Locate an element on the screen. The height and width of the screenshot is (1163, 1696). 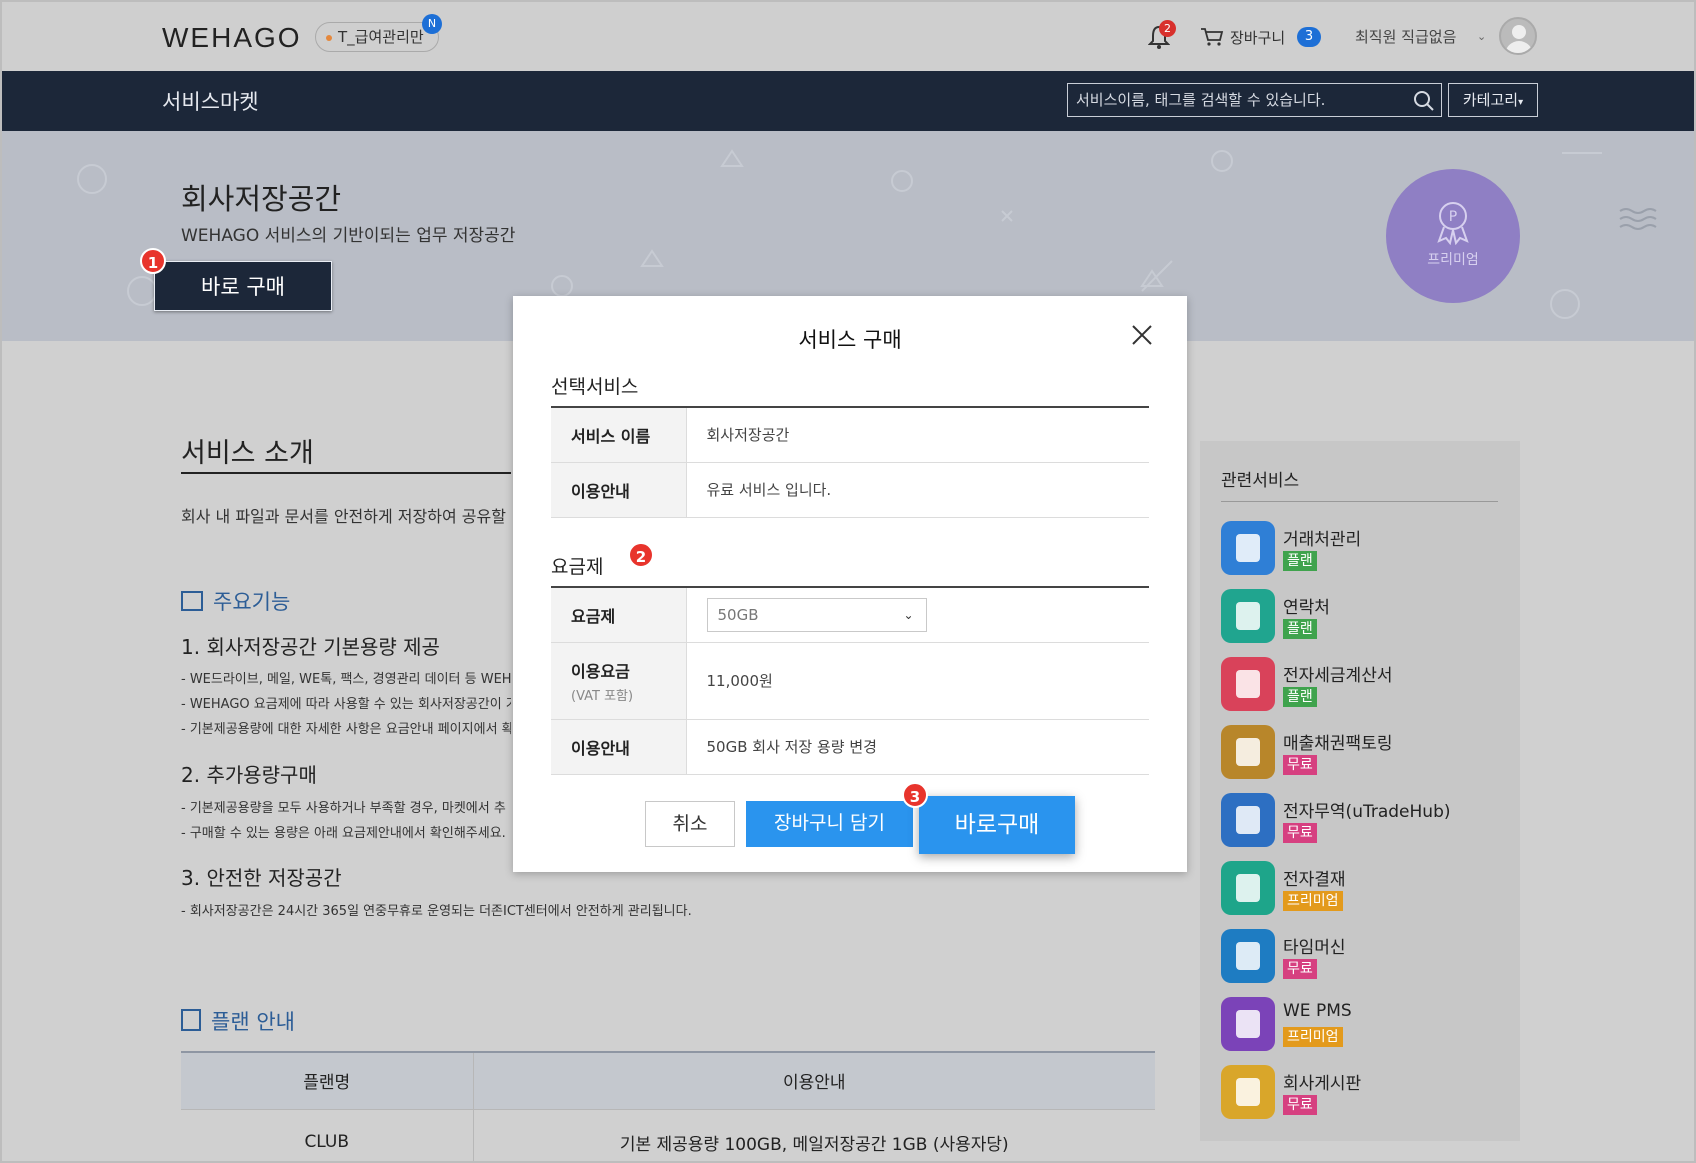
step-marker-2: 2 is located at coordinates (641, 555).